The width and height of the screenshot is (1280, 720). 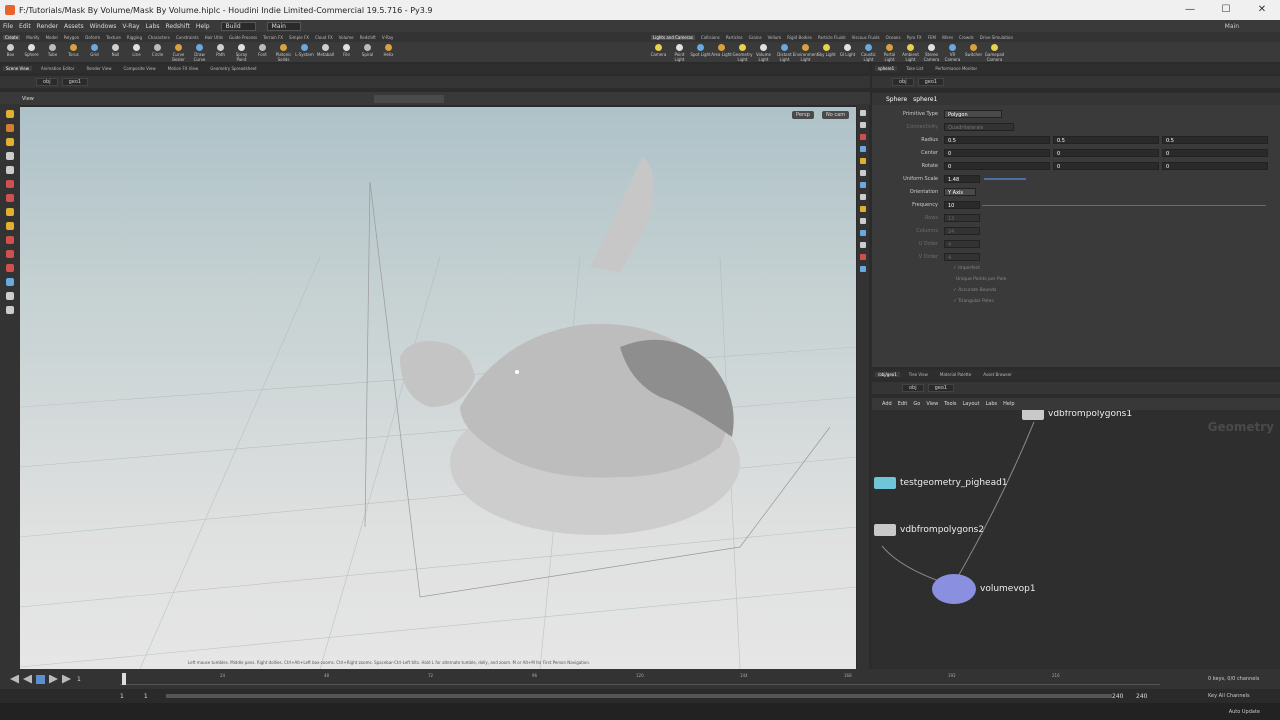 I want to click on shelf-tool: Portal Light, so click(x=889, y=52).